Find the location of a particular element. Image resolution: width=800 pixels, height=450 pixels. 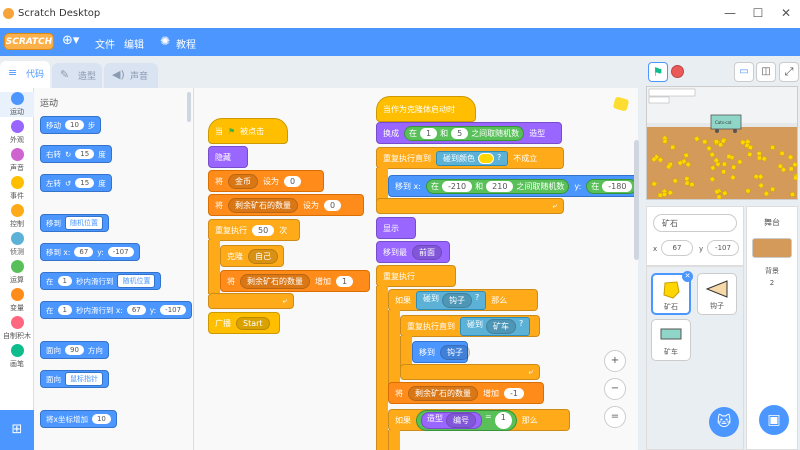

category-0: 运动 is located at coordinates (17, 104).